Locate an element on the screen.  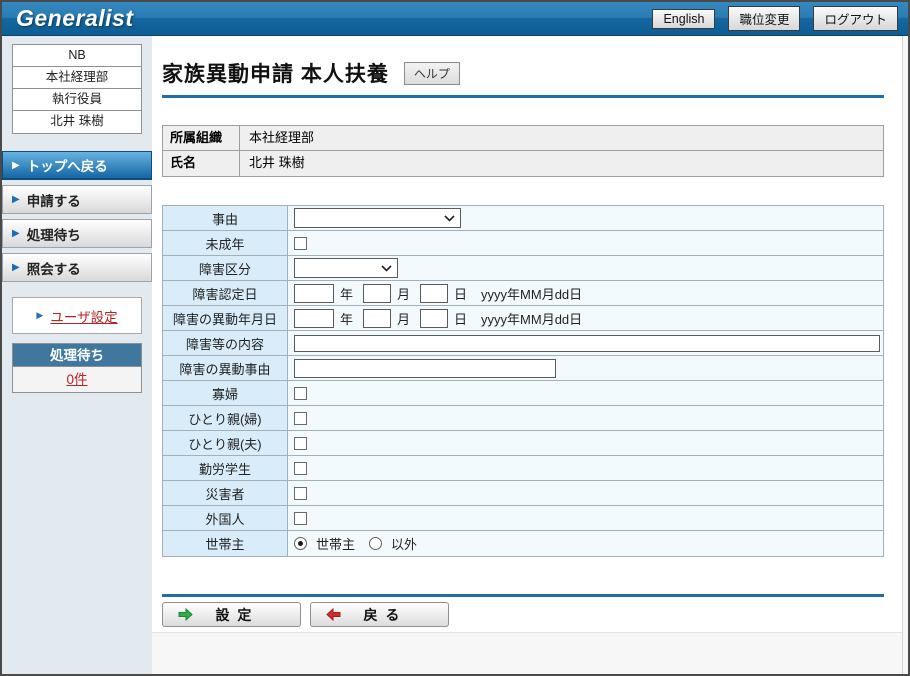
working-student-checkbox is located at coordinates (300, 468).